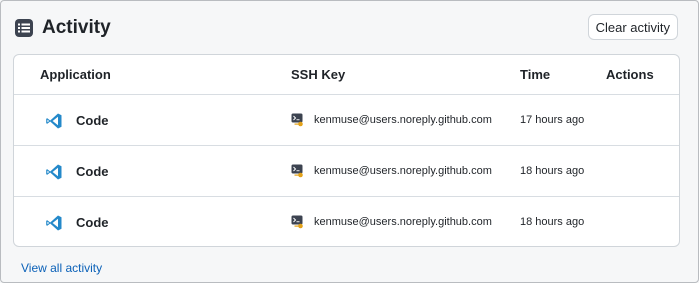  What do you see at coordinates (24, 28) in the screenshot?
I see `list-icon` at bounding box center [24, 28].